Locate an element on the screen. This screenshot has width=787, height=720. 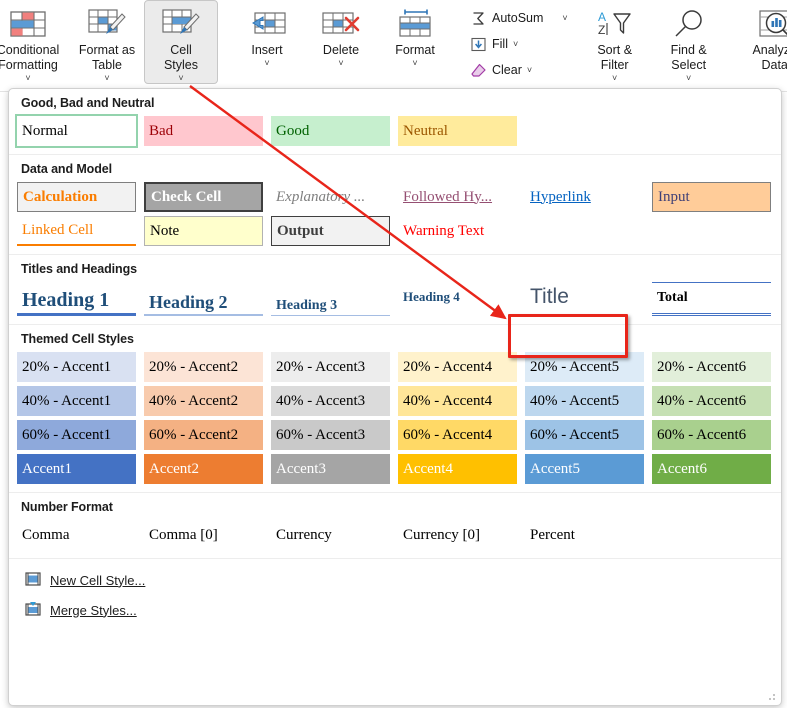
style-chip: 20% - Accent5 is located at coordinates (584, 367).